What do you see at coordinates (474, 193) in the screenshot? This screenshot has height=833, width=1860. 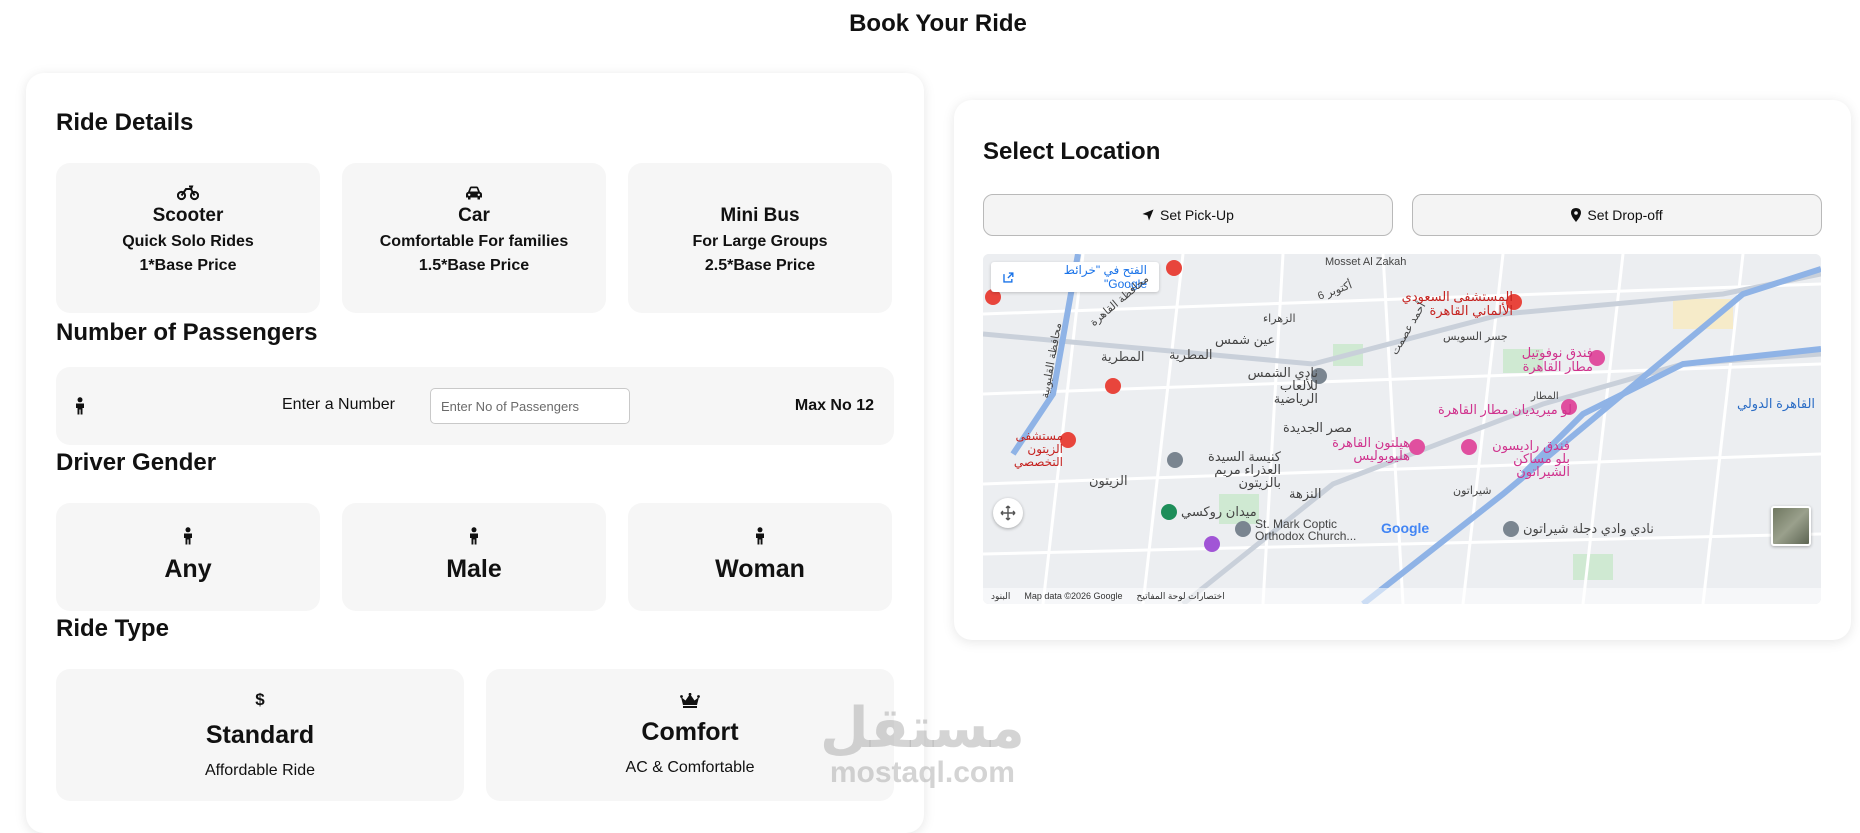 I see `car-icon` at bounding box center [474, 193].